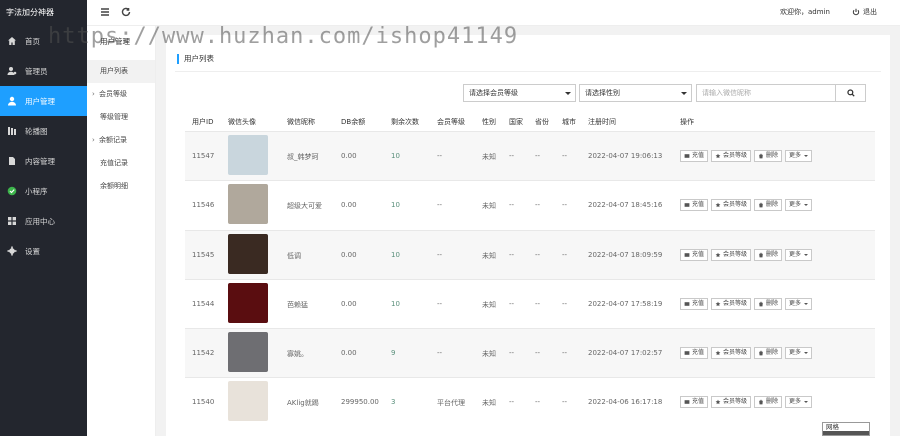 Image resolution: width=900 pixels, height=436 pixels. What do you see at coordinates (718, 304) in the screenshot?
I see `level-icon` at bounding box center [718, 304].